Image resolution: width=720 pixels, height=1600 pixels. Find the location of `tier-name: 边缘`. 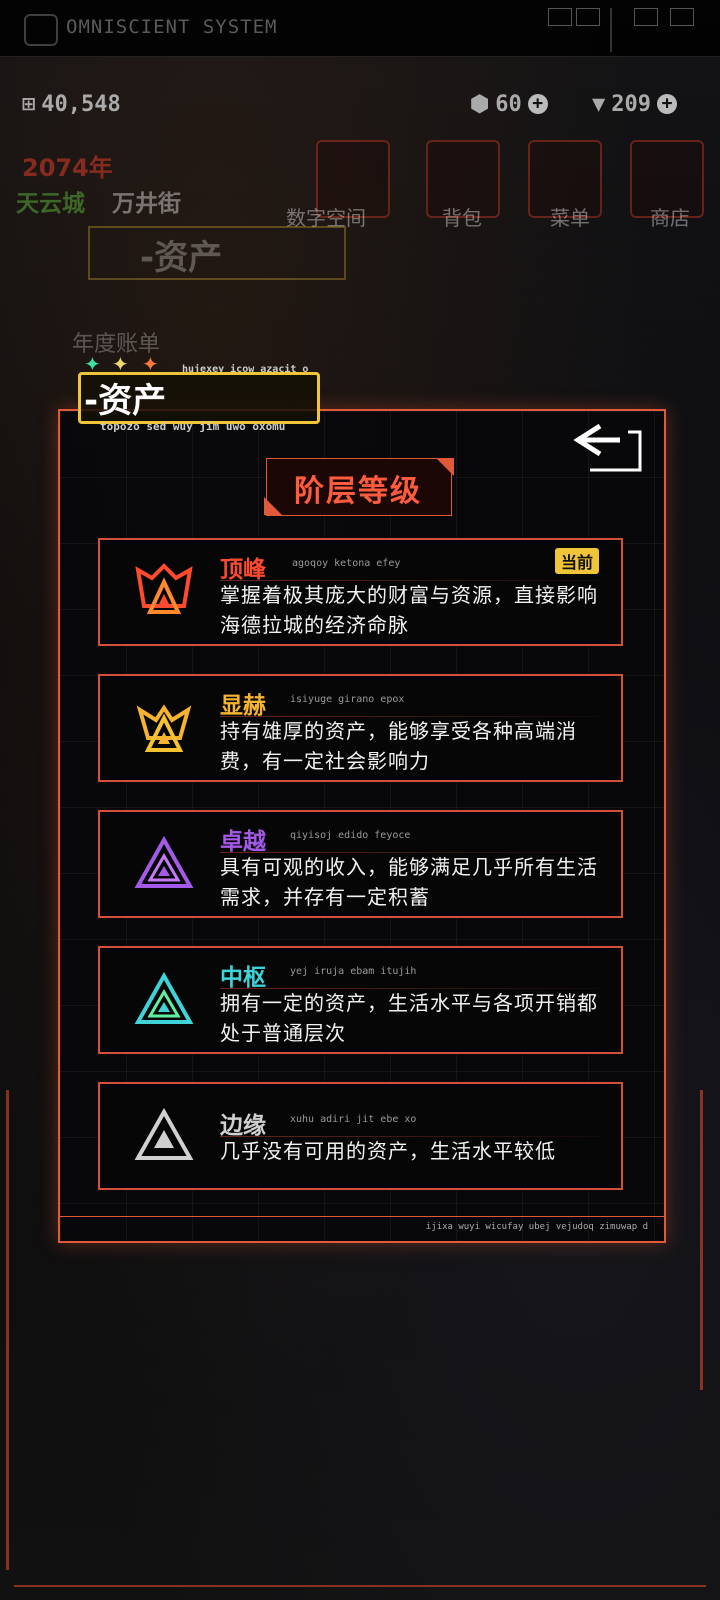

tier-name: 边缘 is located at coordinates (243, 1126).